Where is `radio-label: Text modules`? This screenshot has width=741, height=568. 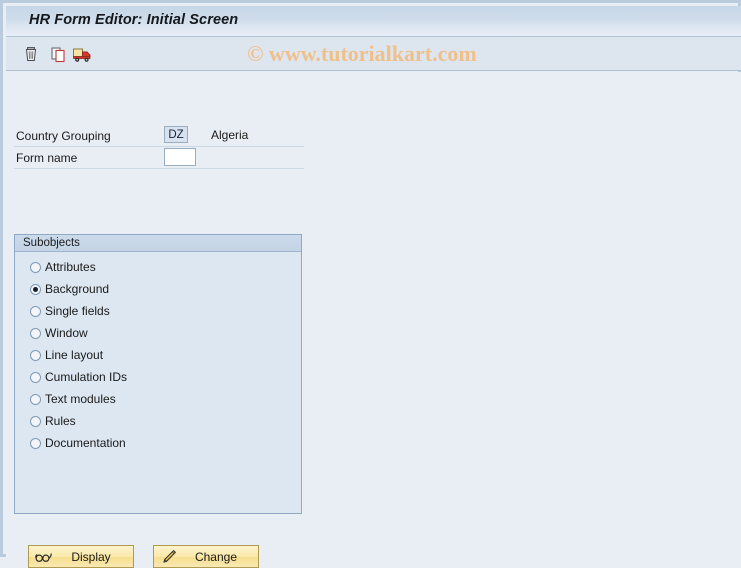
radio-label: Text modules is located at coordinates (80, 399).